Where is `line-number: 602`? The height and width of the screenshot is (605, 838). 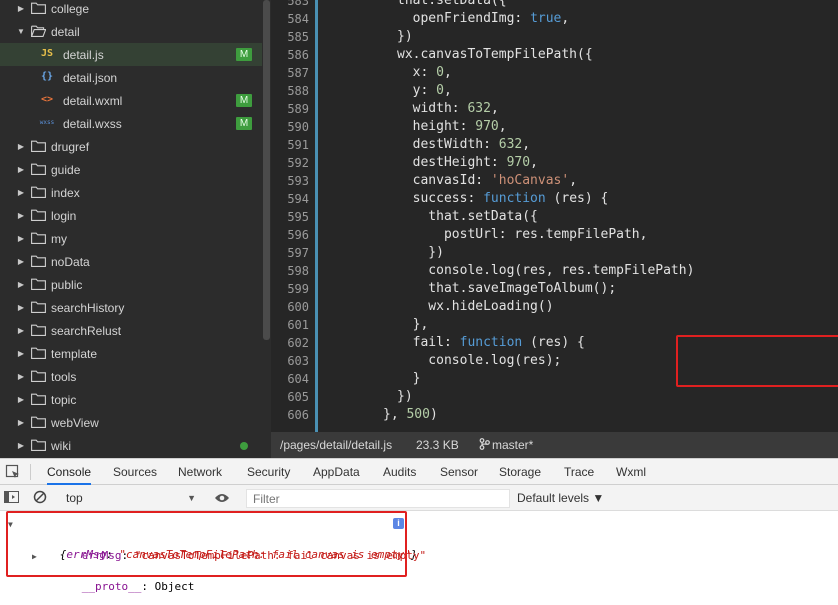 line-number: 602 is located at coordinates (298, 343).